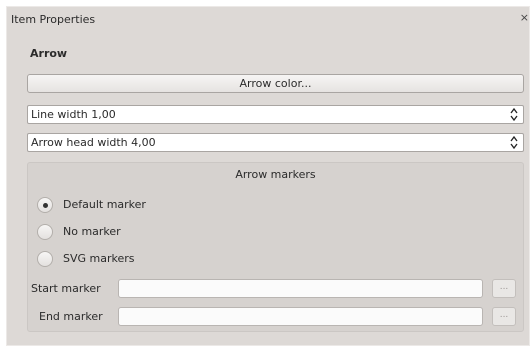 The image size is (530, 353). What do you see at coordinates (99, 258) in the screenshot?
I see `radio-label: SVG markers` at bounding box center [99, 258].